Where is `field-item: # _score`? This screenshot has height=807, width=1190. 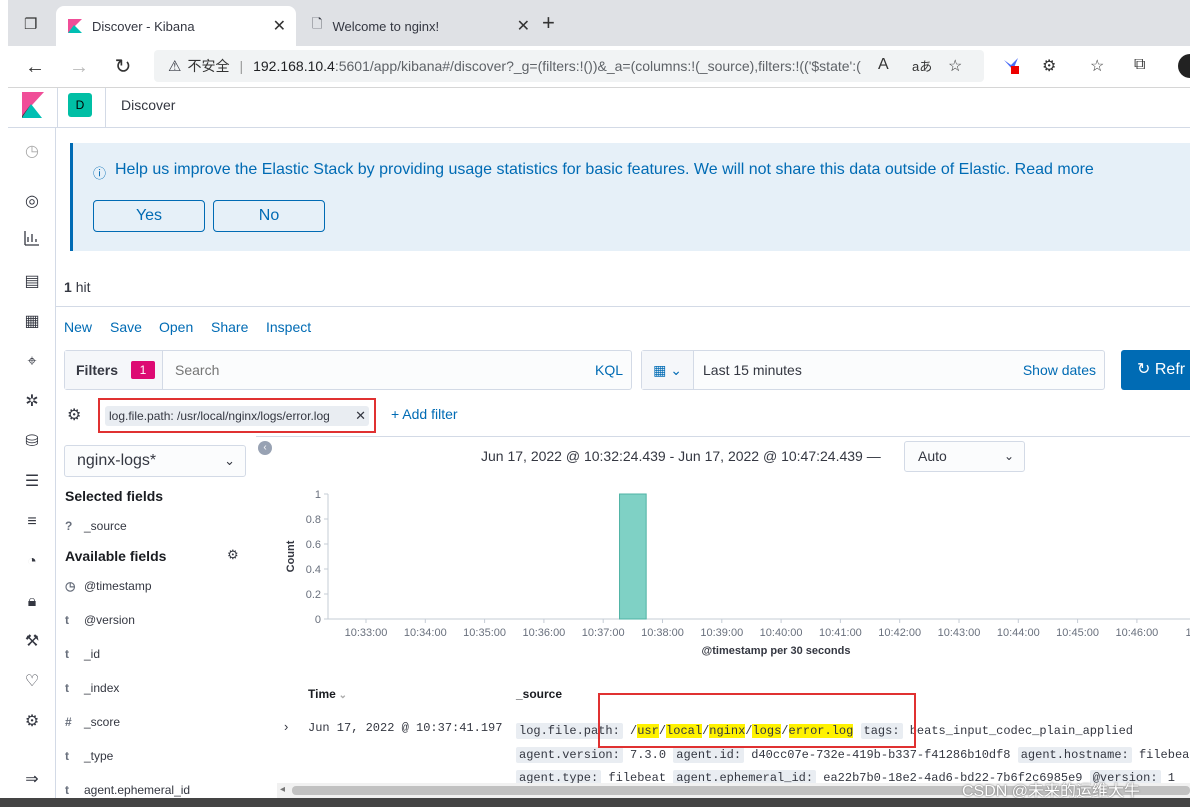
field-item: # _score is located at coordinates (92, 722).